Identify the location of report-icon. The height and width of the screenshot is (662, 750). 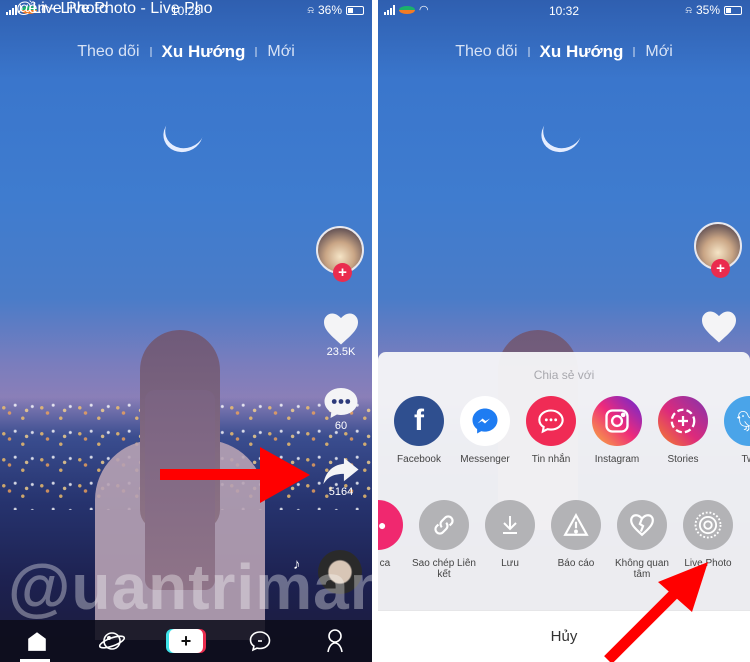
(576, 525).